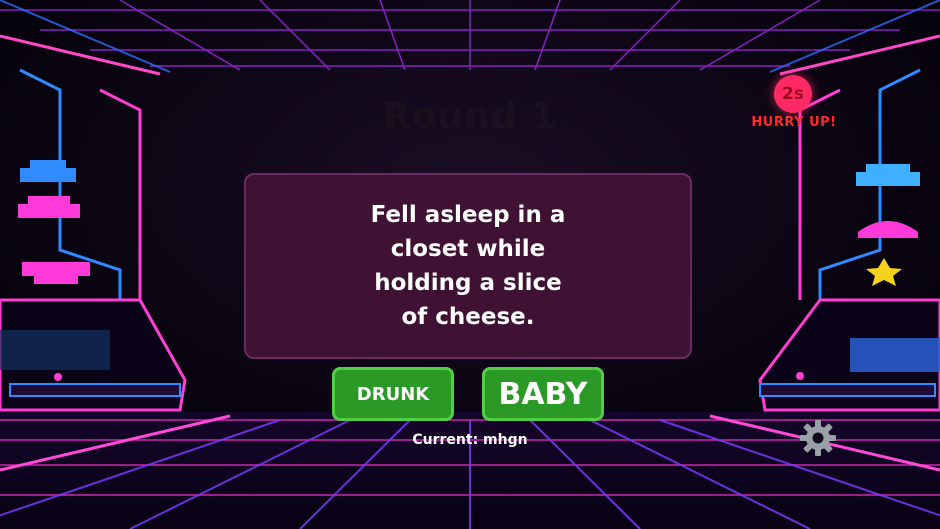  Describe the element at coordinates (543, 394) in the screenshot. I see `baby-button: BABY` at that location.